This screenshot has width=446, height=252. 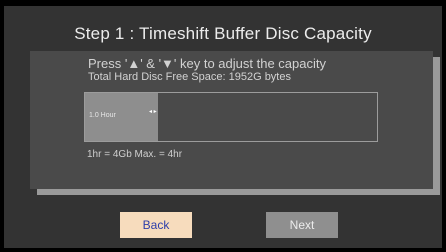 I want to click on adjust-arrows-icon: ◂ ▸, so click(x=153, y=112).